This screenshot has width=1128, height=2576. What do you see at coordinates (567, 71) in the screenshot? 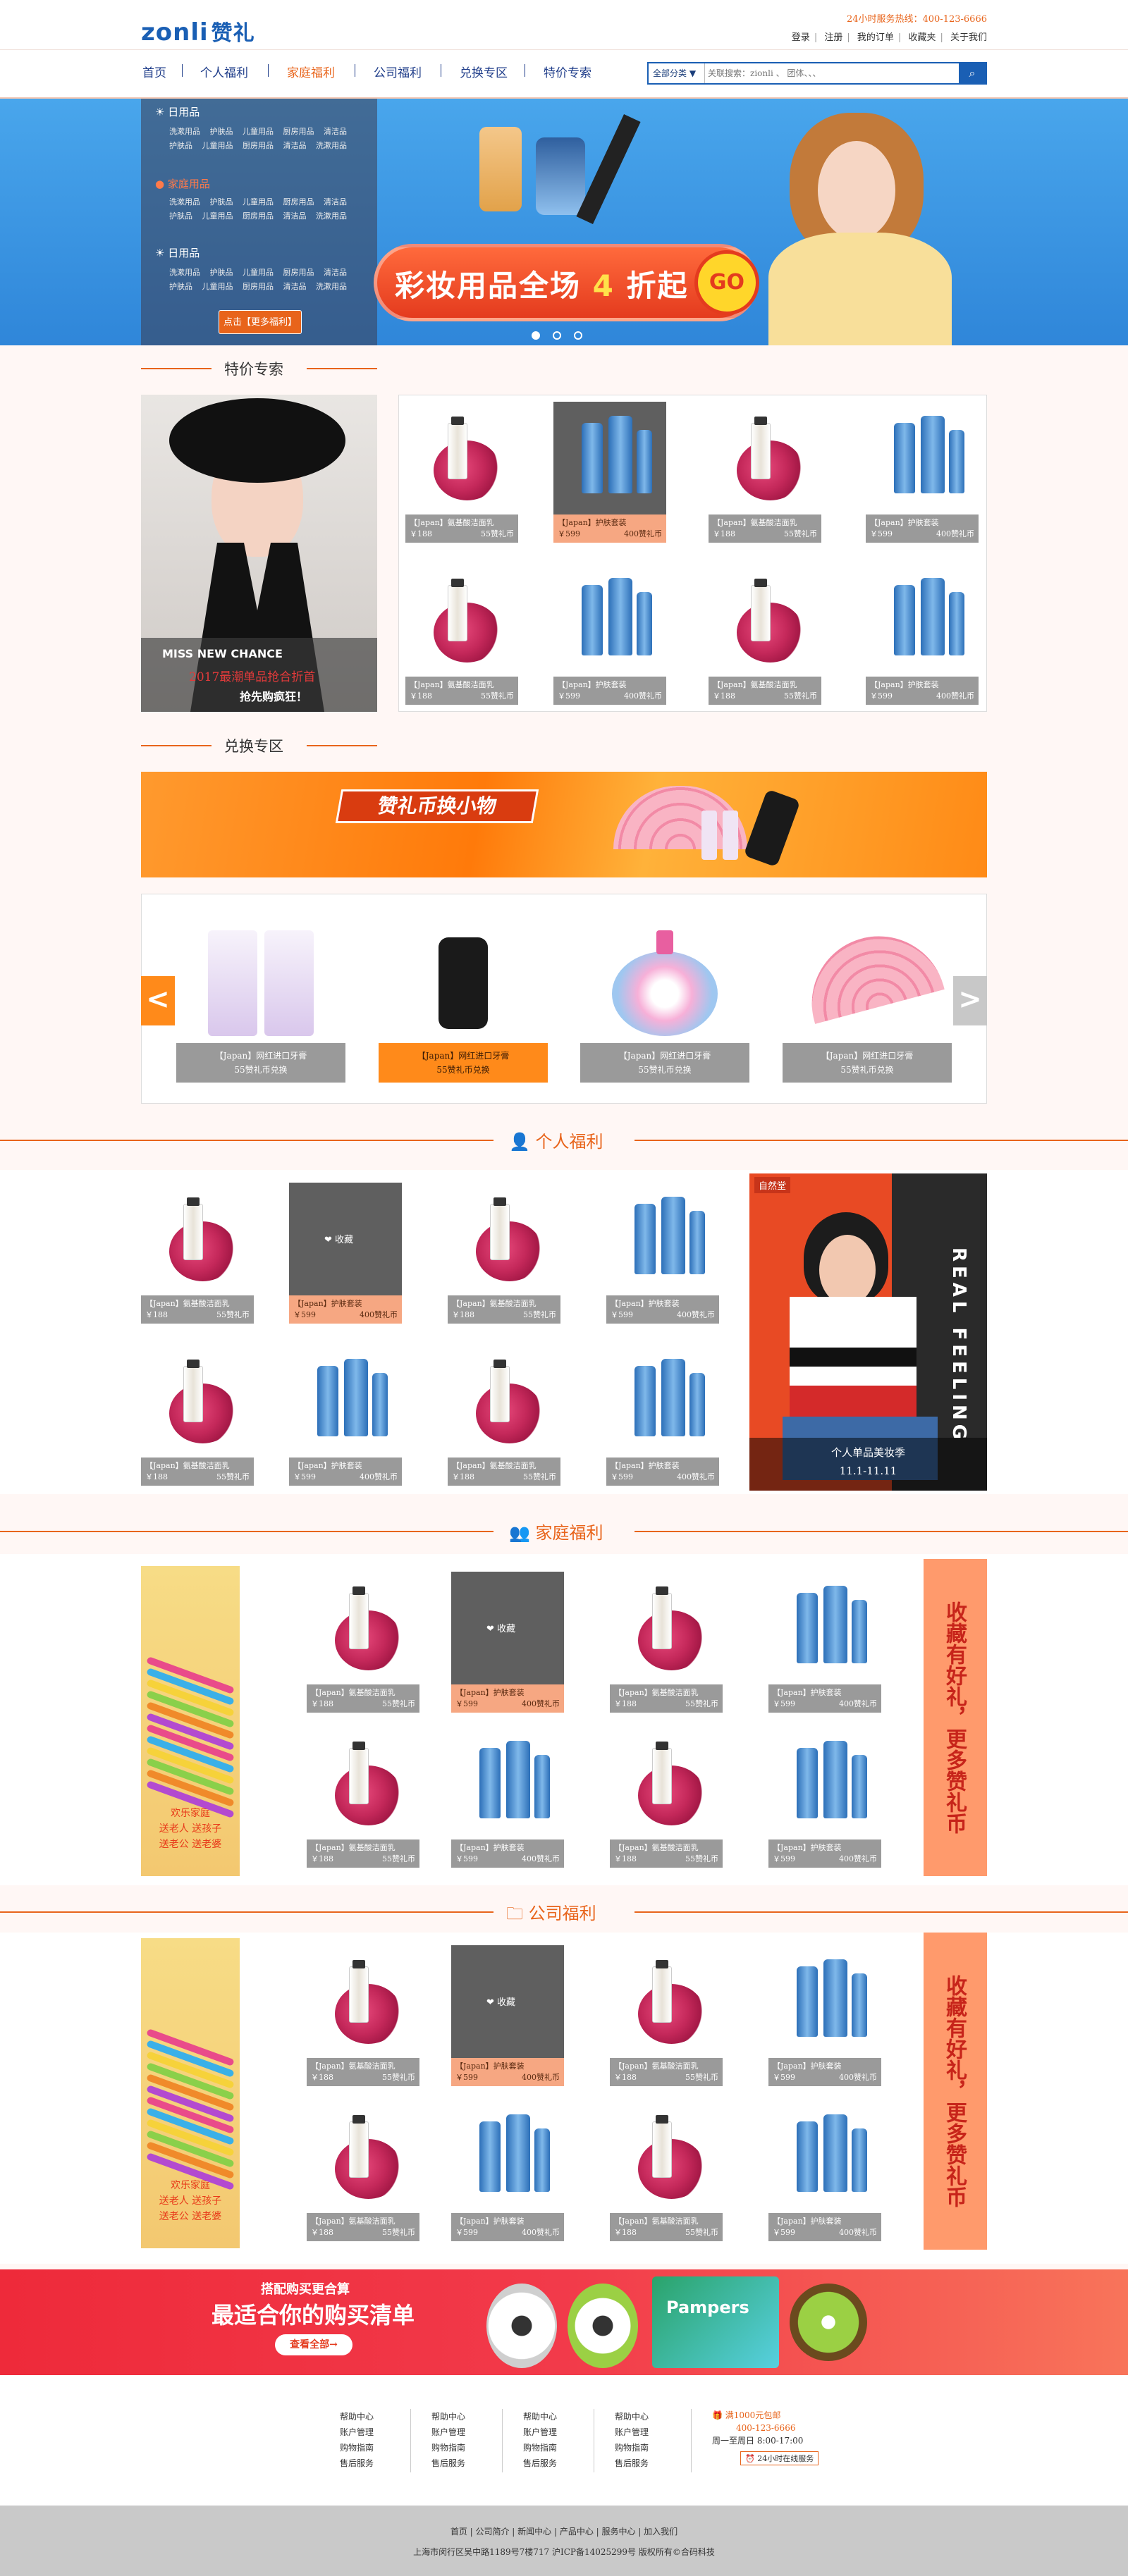
I see `nav-special: 特价专索` at bounding box center [567, 71].